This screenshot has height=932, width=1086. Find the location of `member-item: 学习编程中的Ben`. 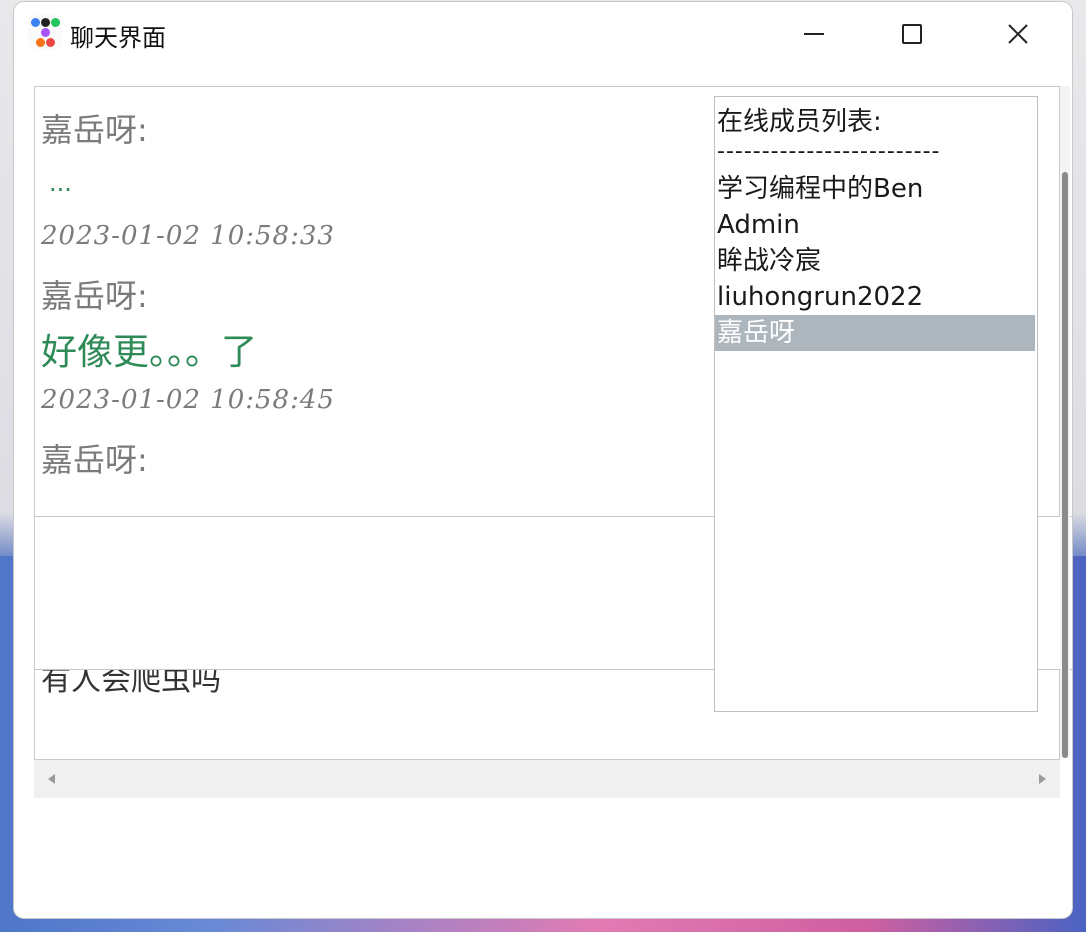

member-item: 学习编程中的Ben is located at coordinates (875, 189).